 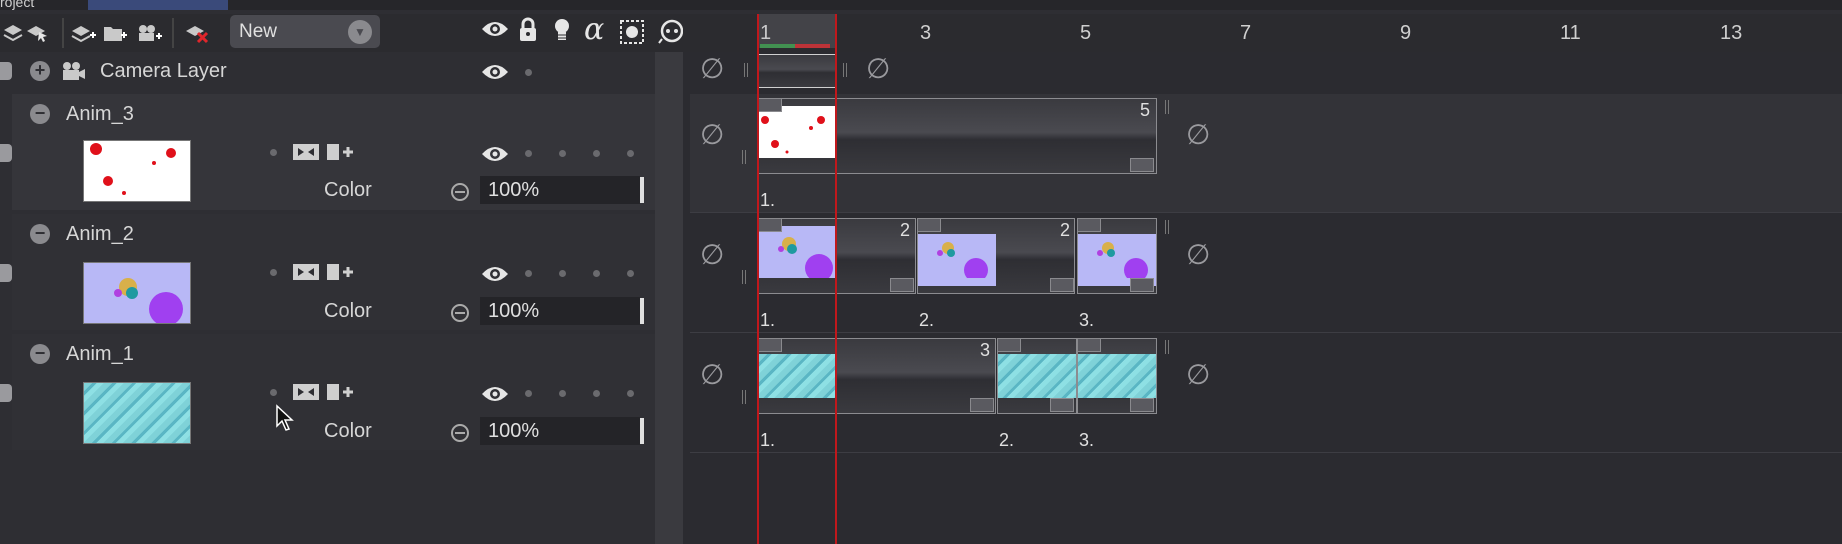 What do you see at coordinates (1087, 440) in the screenshot?
I see `sequence-label: 3.` at bounding box center [1087, 440].